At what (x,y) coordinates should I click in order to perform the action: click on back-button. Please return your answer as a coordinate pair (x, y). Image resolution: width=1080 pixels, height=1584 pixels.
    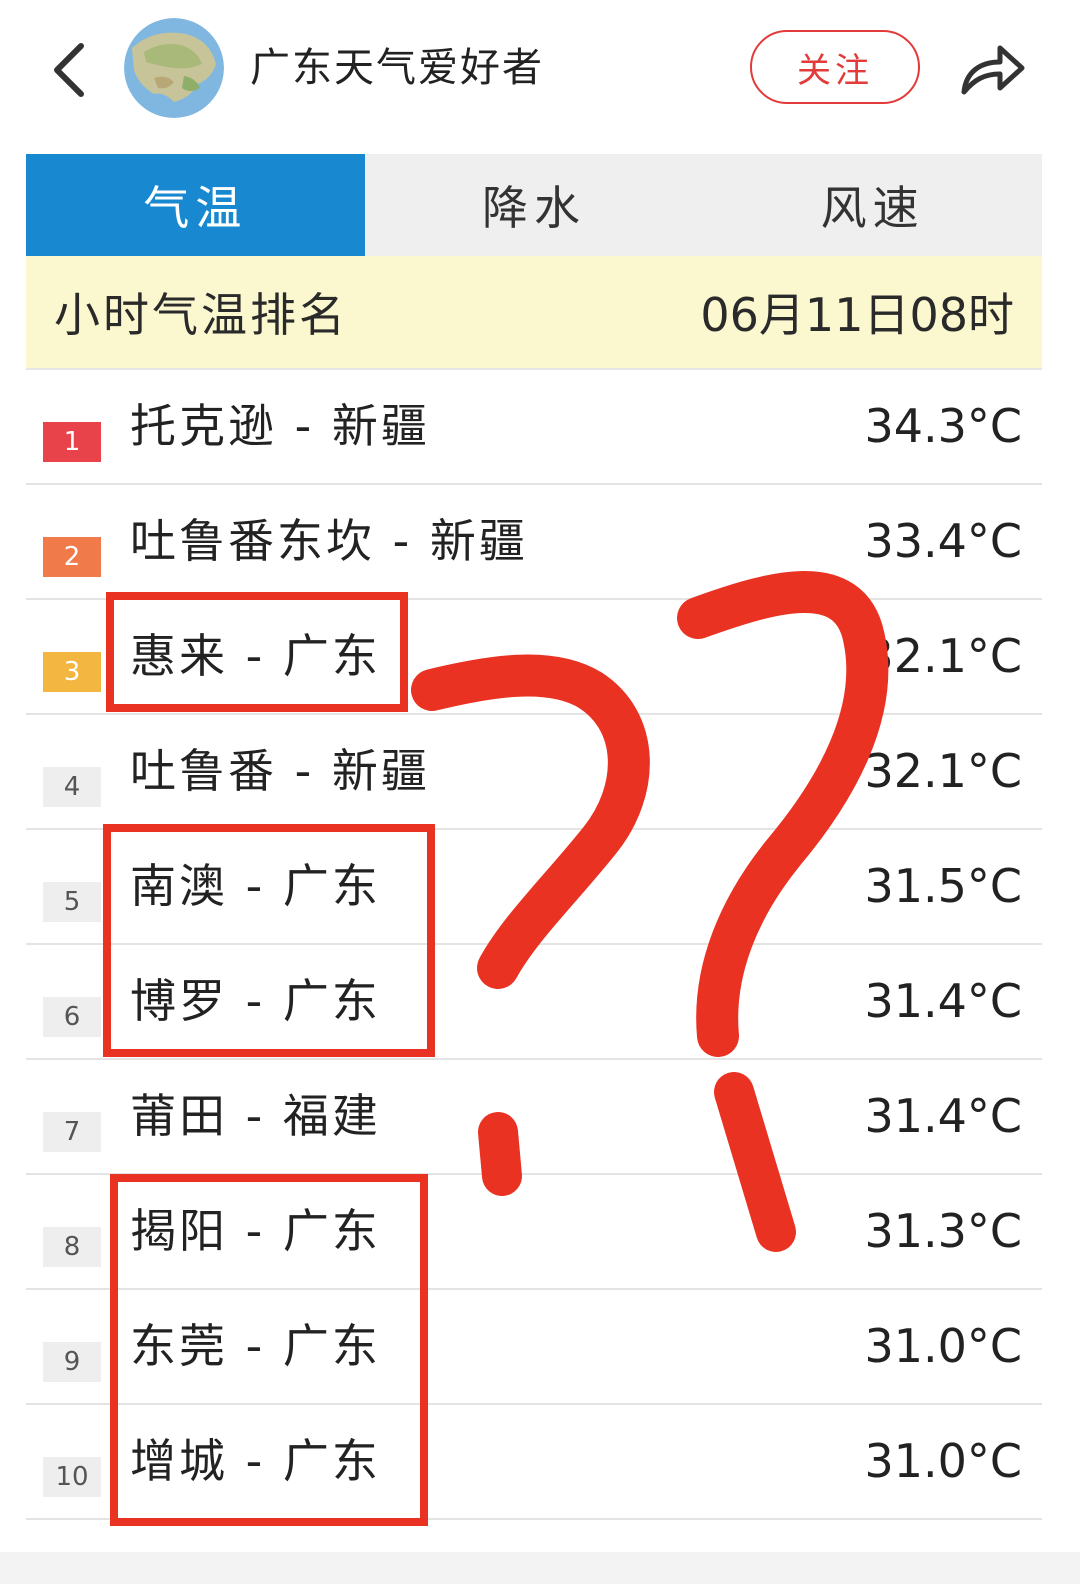
    Looking at the image, I should click on (69, 70).